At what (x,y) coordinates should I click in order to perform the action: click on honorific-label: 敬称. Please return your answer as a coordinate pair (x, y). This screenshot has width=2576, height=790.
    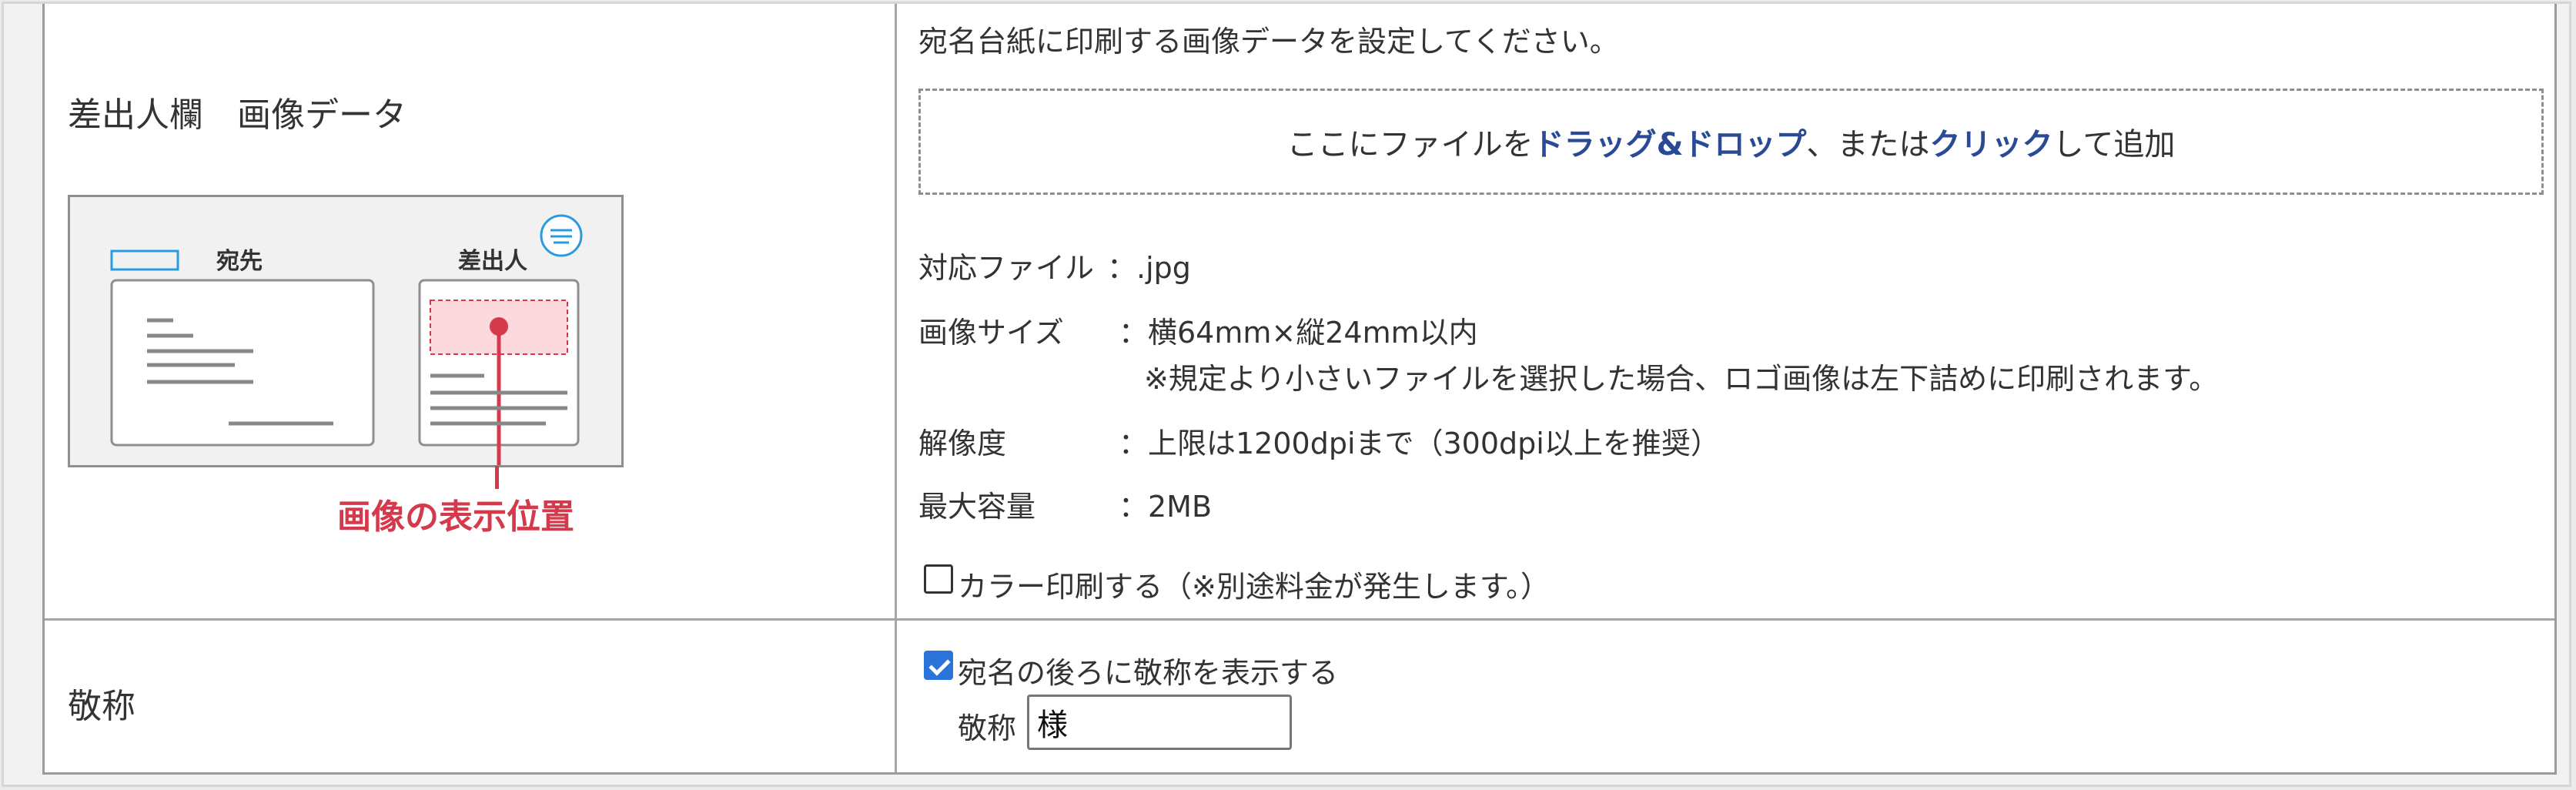
    Looking at the image, I should click on (102, 706).